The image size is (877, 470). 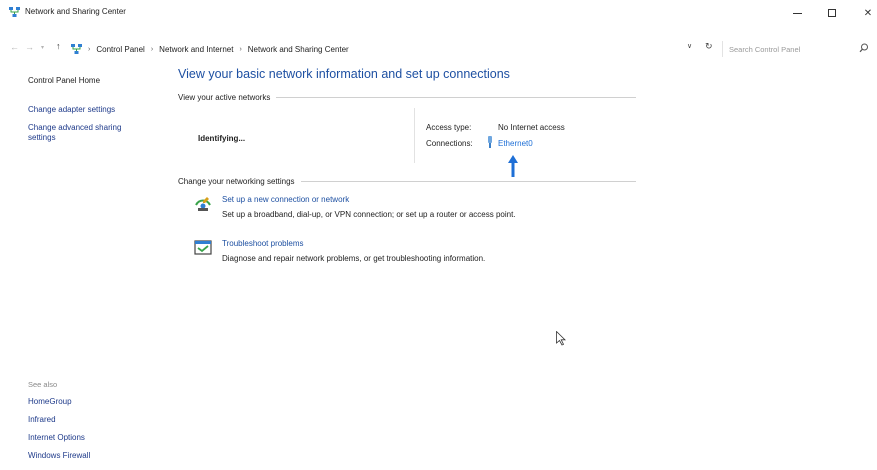 I want to click on title-bar: Network and Sharing Center ✕, so click(x=438, y=15).